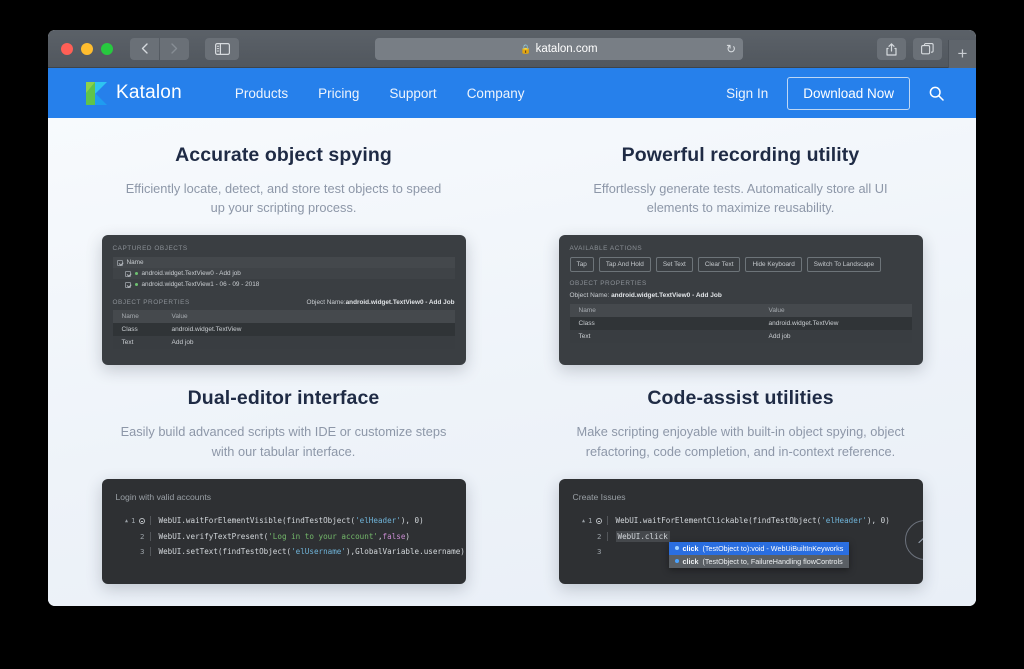 The image size is (1024, 669). Describe the element at coordinates (962, 54) in the screenshot. I see `plus-icon: +` at that location.